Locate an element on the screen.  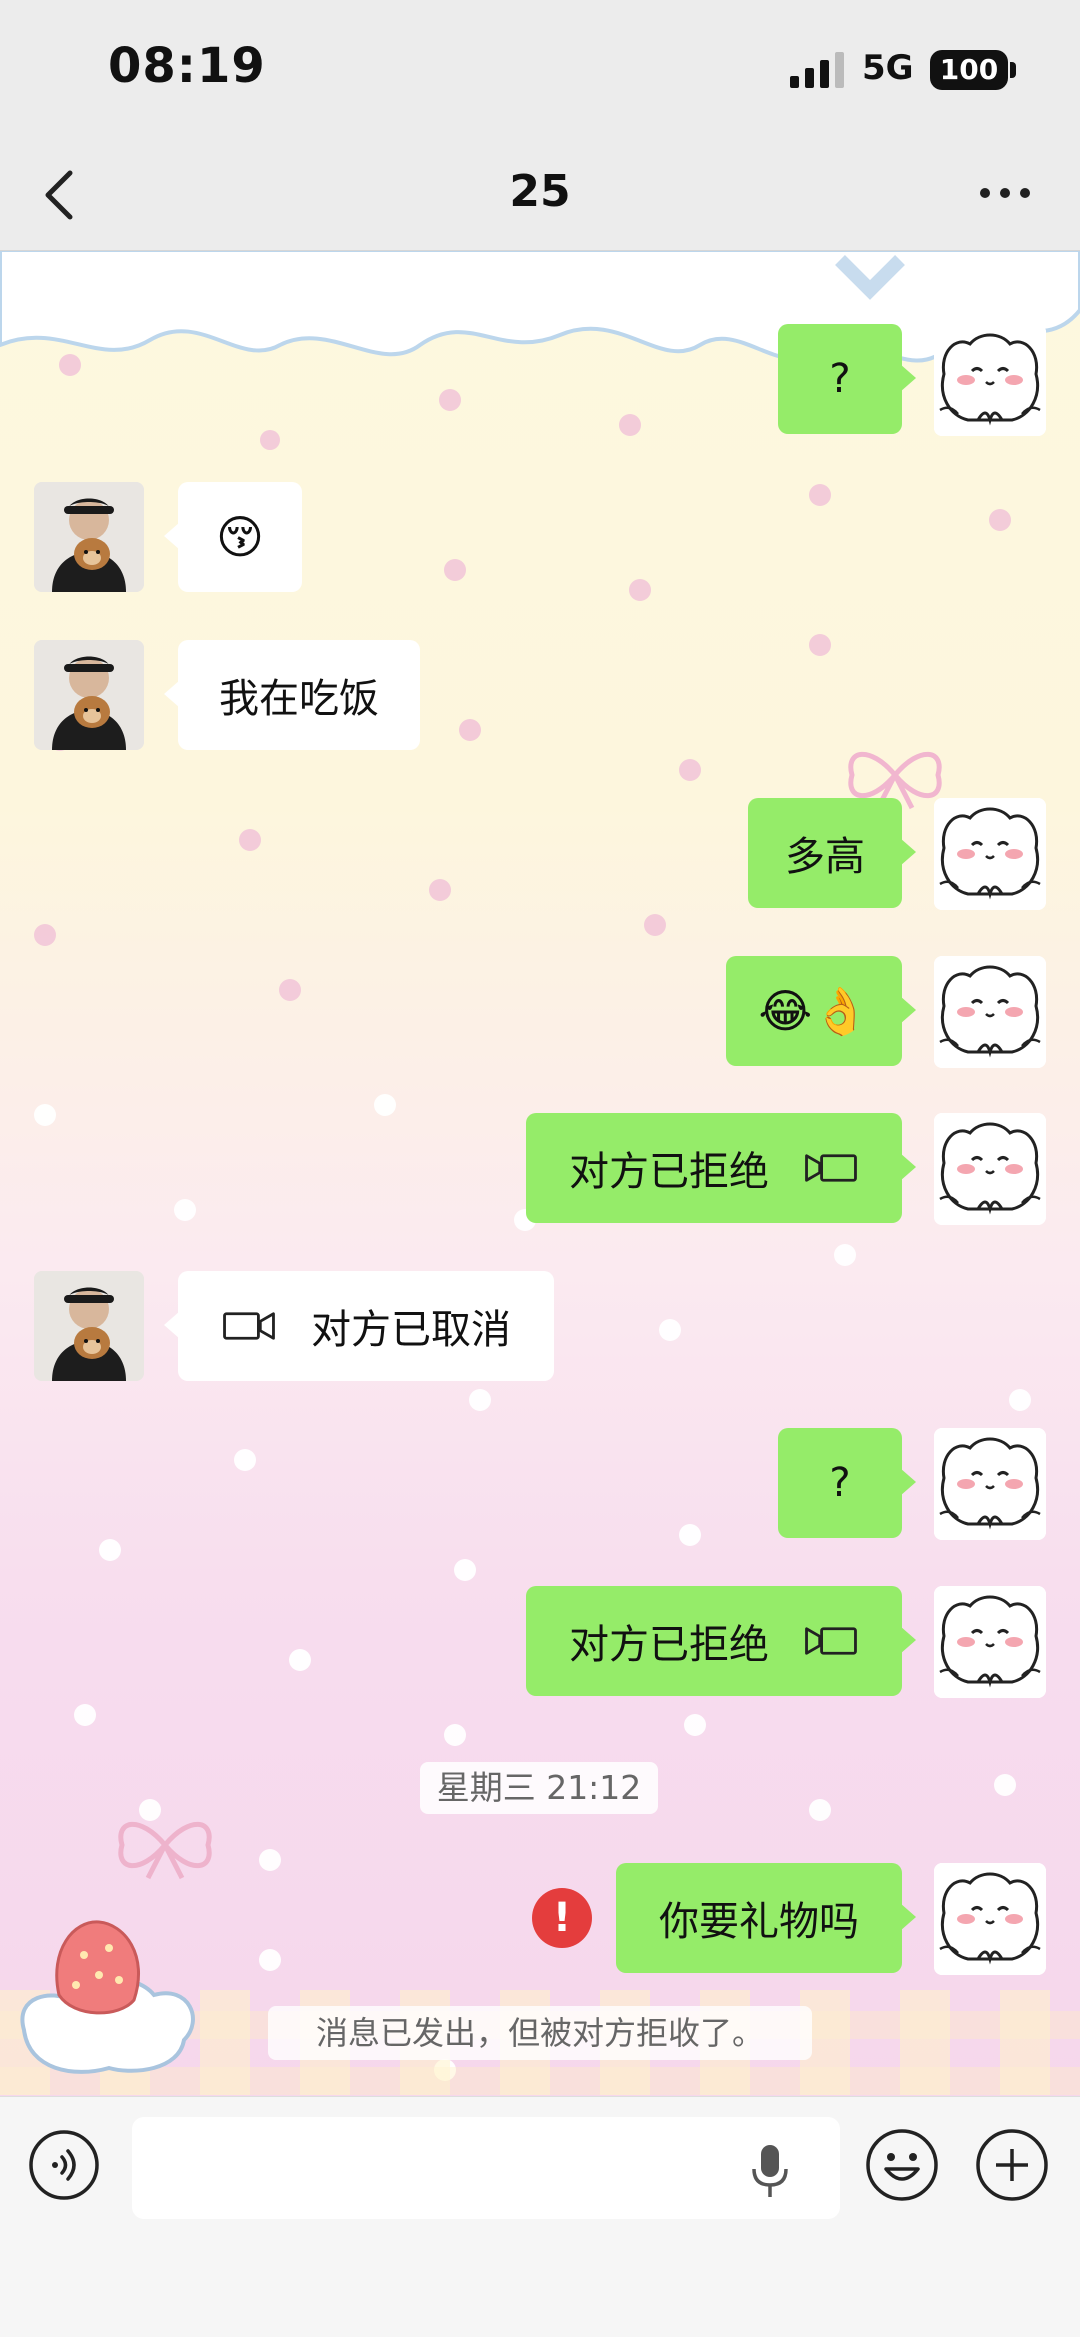
message-input is located at coordinates (486, 2168).